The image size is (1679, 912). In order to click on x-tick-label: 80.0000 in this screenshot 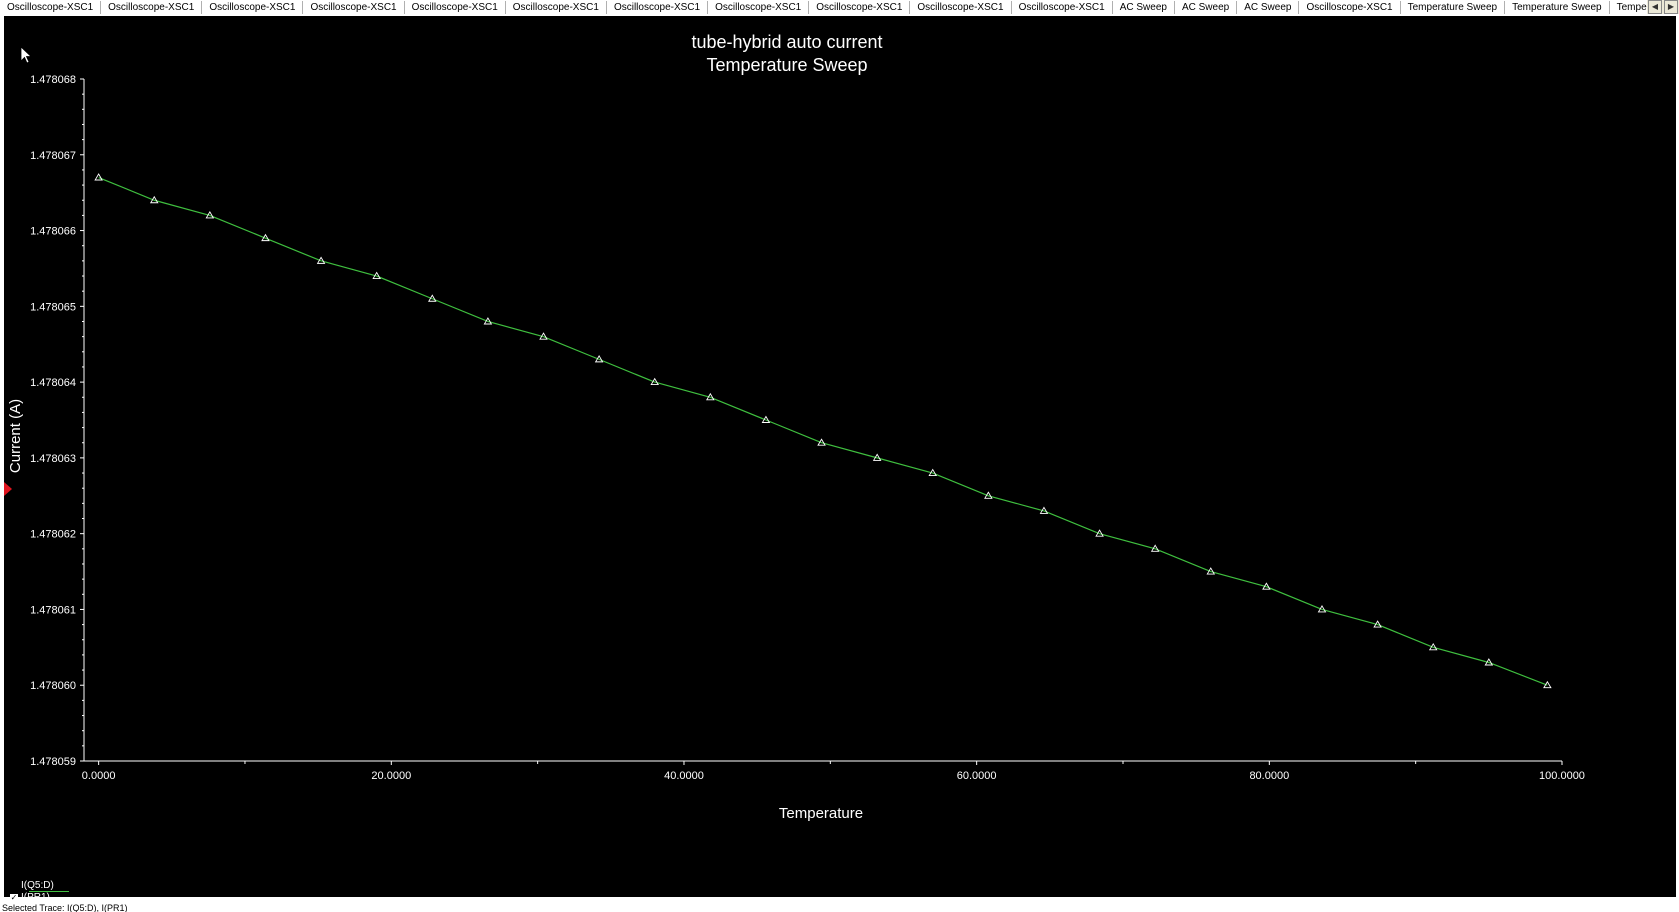, I will do `click(1269, 776)`.